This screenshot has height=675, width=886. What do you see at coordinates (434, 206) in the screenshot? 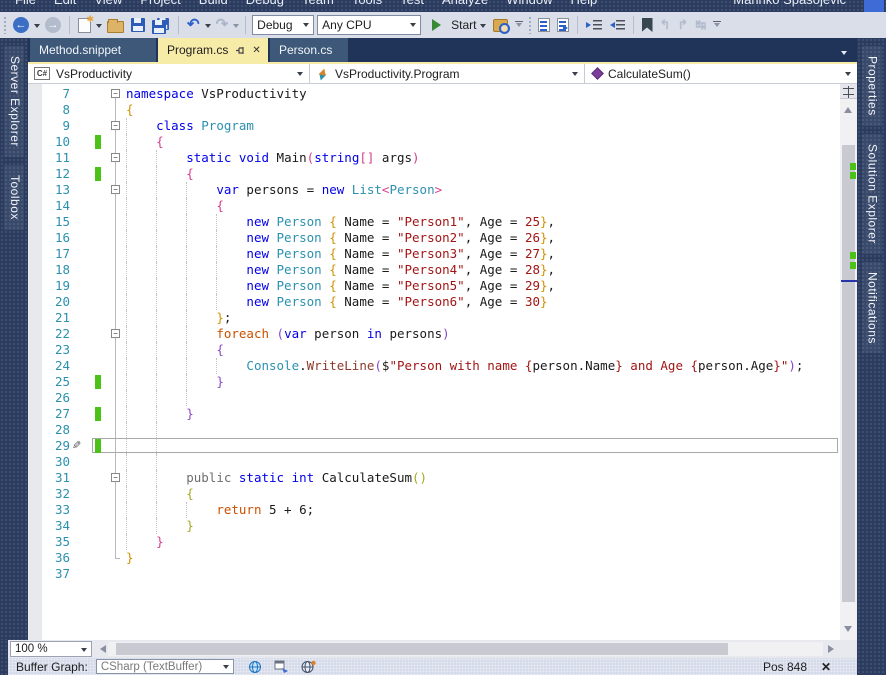
I see `code-line-14: 14 {` at bounding box center [434, 206].